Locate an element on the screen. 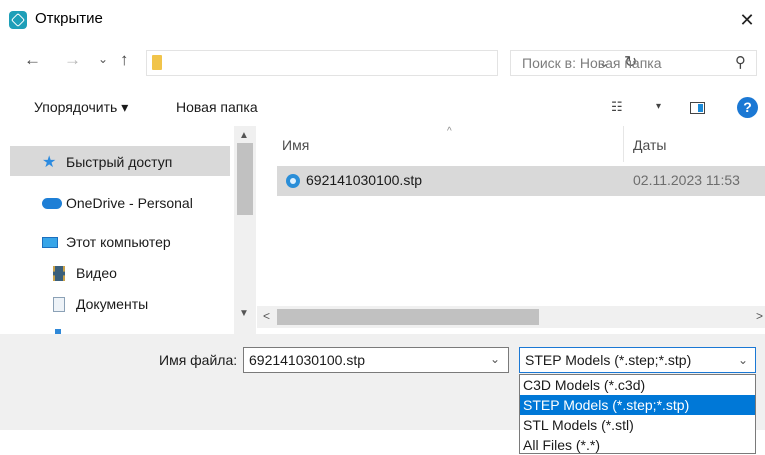  star-icon: ★ is located at coordinates (49, 162).